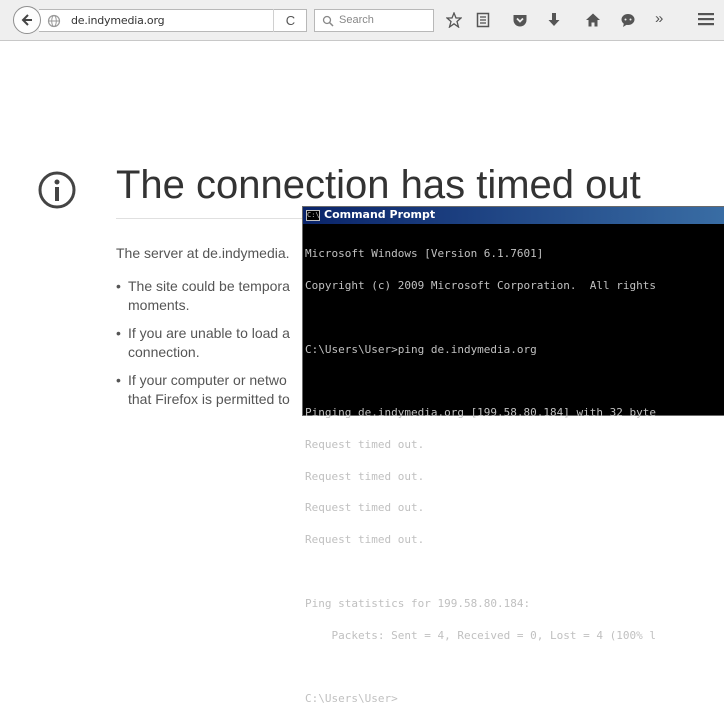 This screenshot has width=724, height=726. I want to click on pocket-icon, so click(520, 22).